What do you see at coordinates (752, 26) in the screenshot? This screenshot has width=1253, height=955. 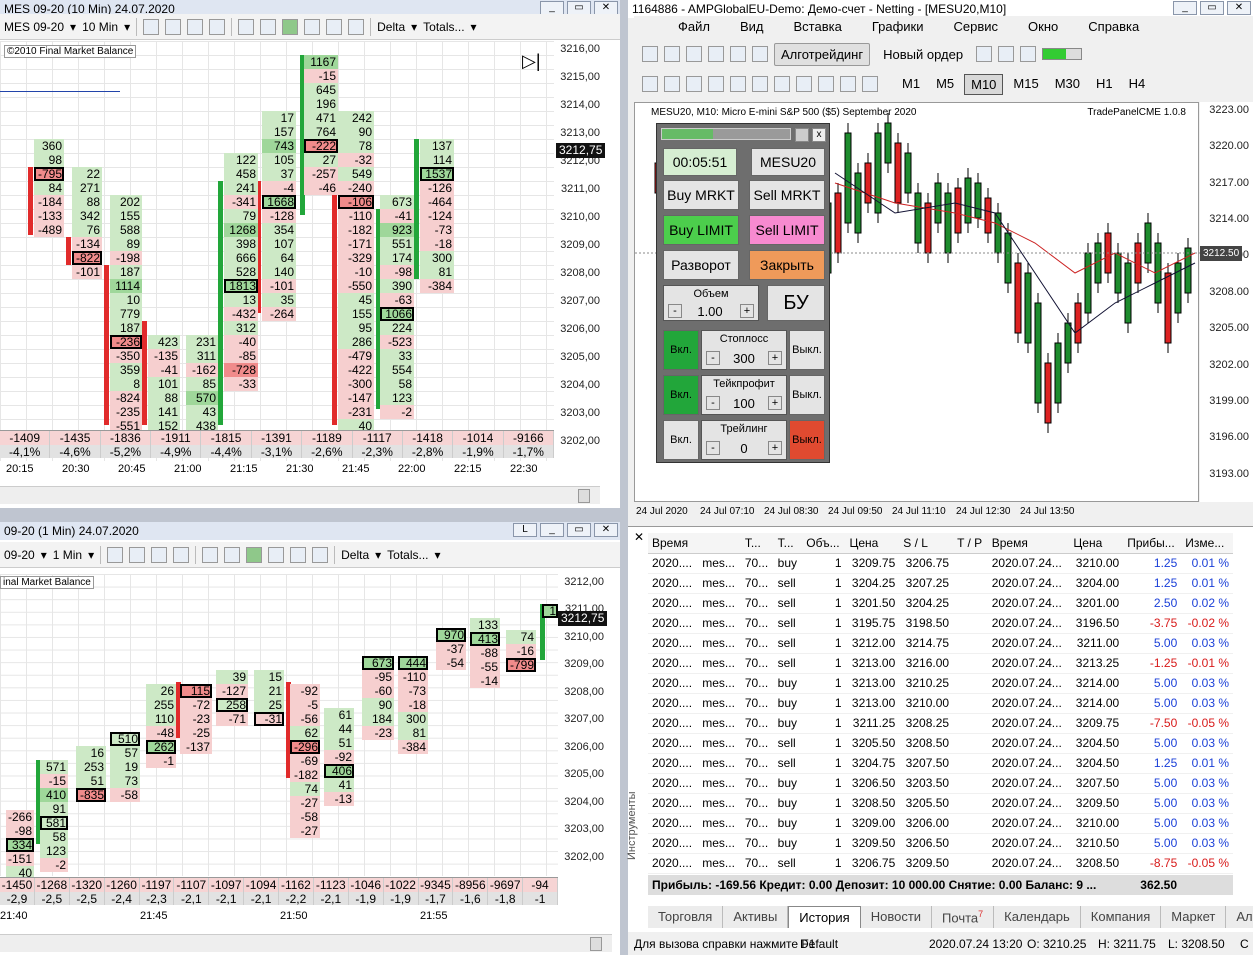 I see `menu-item: Вид` at bounding box center [752, 26].